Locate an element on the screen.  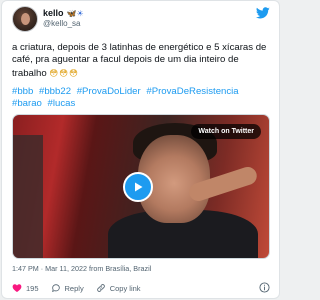
tweet-emojis: 😳😳😳 is located at coordinates (64, 72).